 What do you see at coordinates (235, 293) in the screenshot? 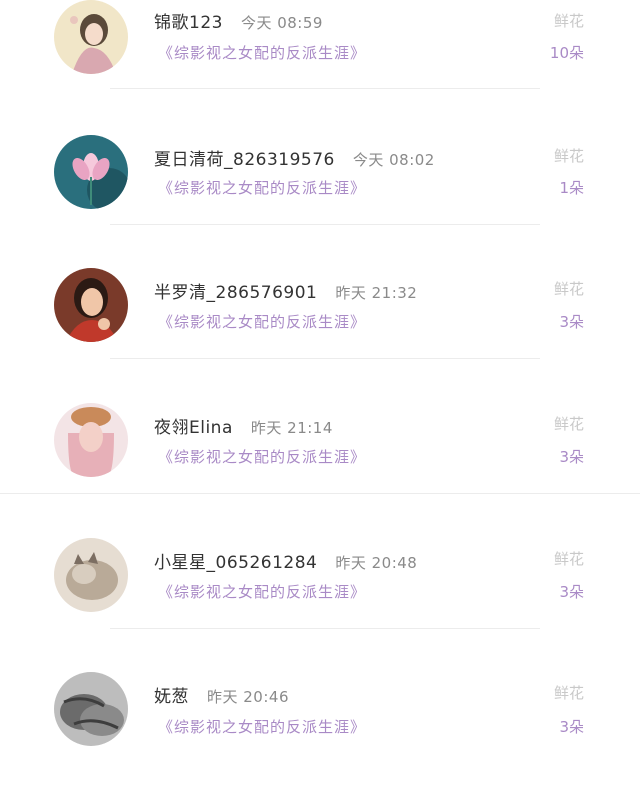
I see `sender-name: 半罗清_286576901` at bounding box center [235, 293].